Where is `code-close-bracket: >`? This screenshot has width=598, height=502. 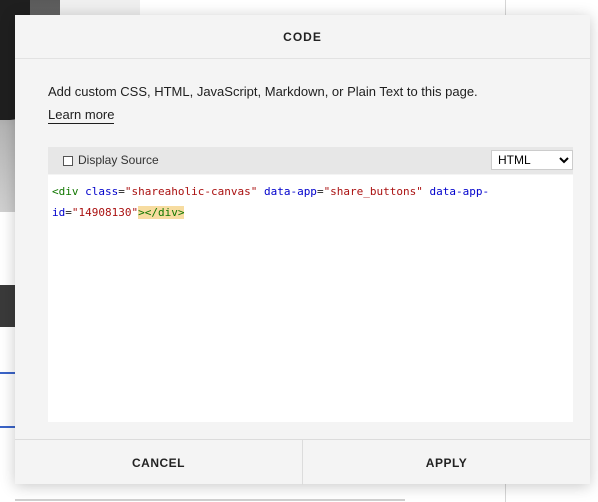
code-close-bracket: > is located at coordinates (141, 212).